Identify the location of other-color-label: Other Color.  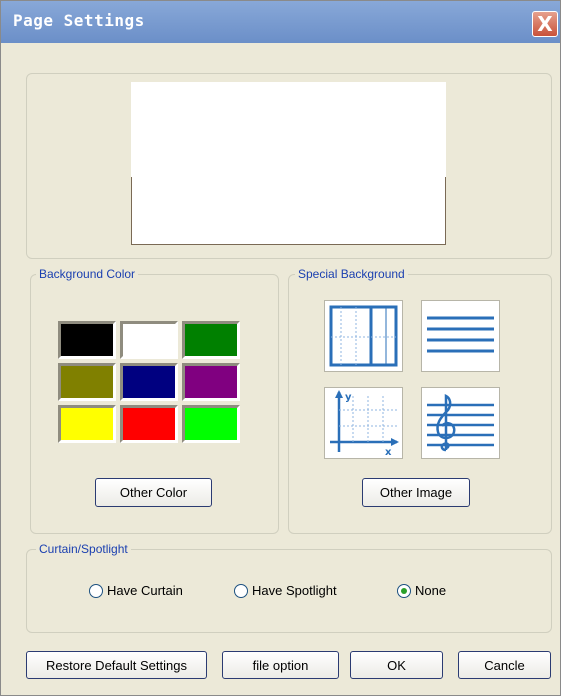
(153, 492).